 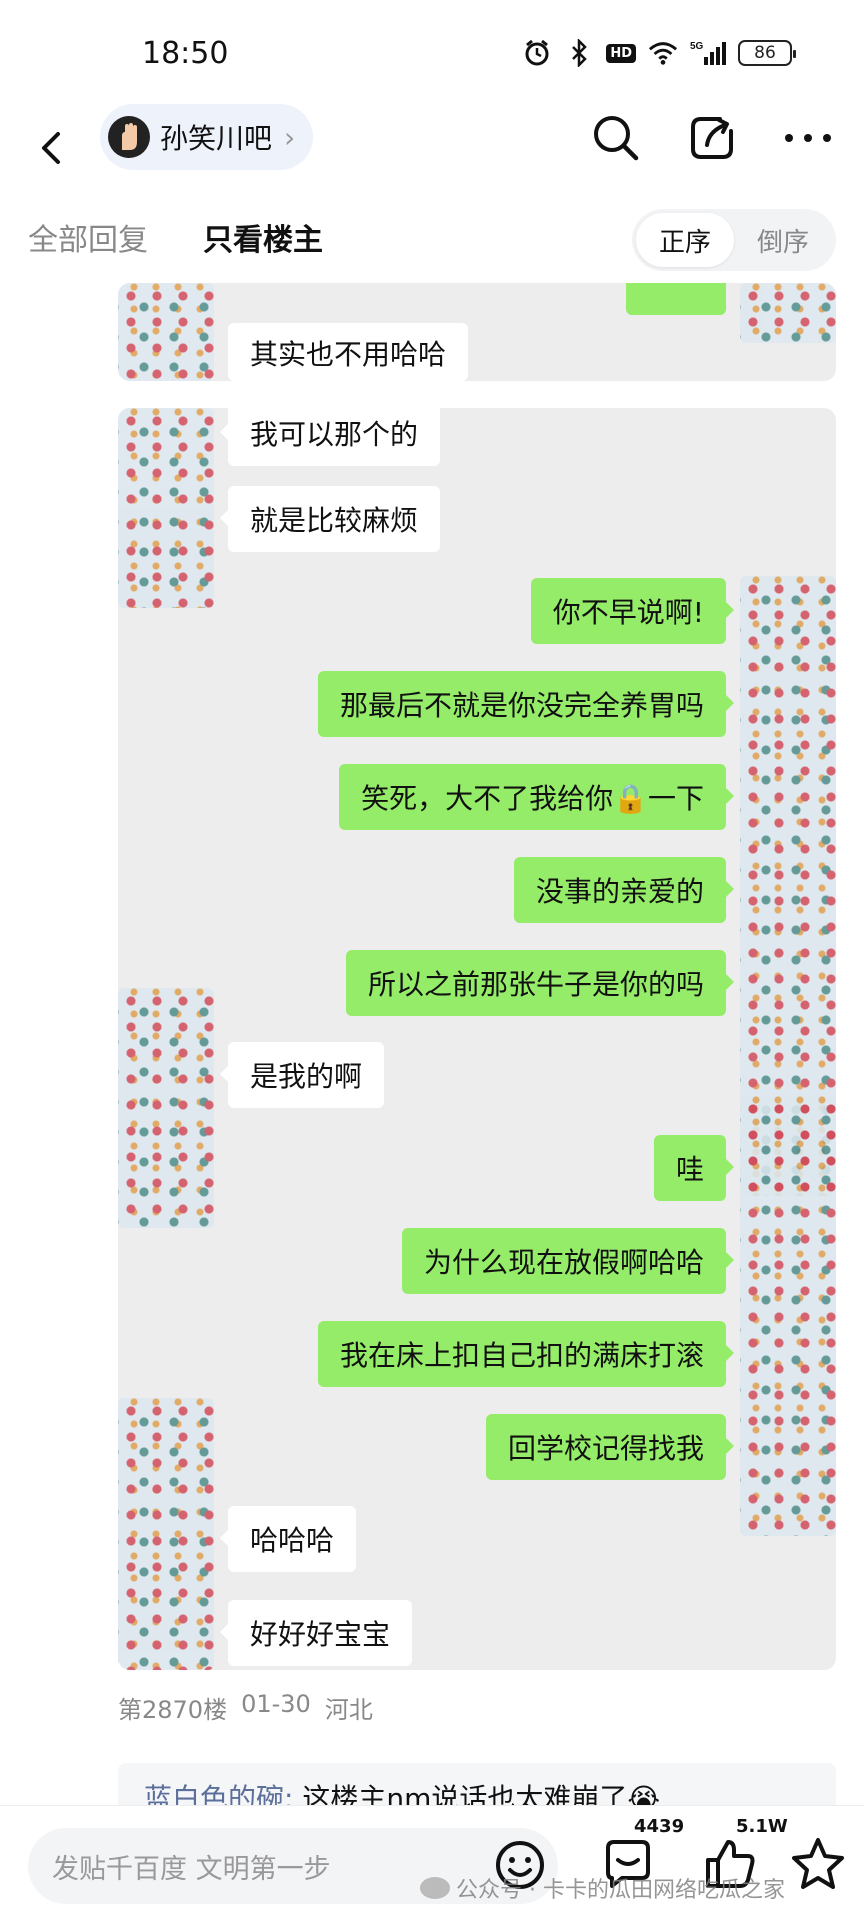 What do you see at coordinates (624, 890) in the screenshot?
I see `chat-bubble-right: 没事的亲爱的` at bounding box center [624, 890].